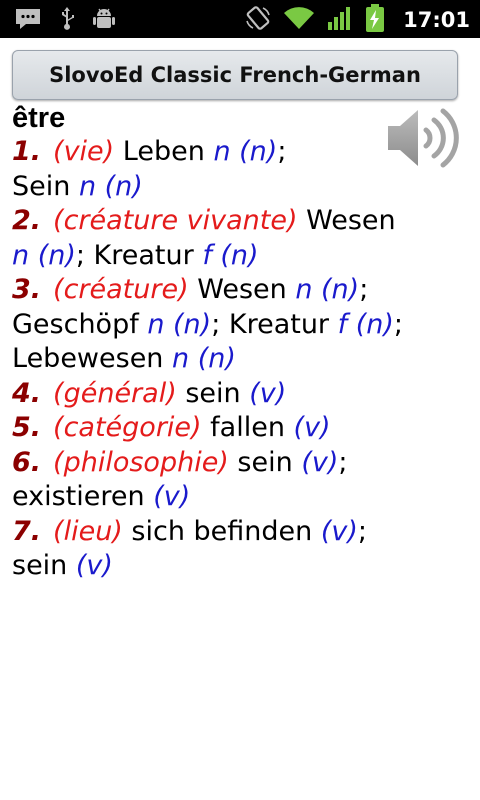 Image resolution: width=480 pixels, height=800 pixels. What do you see at coordinates (240, 187) in the screenshot?
I see `entry-line: Sein n (n)` at bounding box center [240, 187].